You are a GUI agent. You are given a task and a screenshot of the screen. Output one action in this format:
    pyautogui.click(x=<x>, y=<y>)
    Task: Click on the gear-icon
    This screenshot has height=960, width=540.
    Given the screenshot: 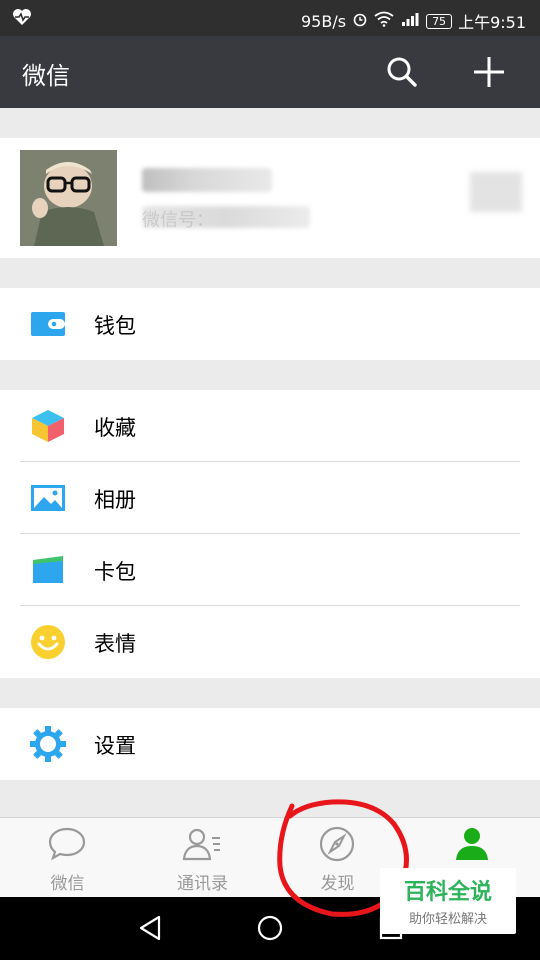 What is the action you would take?
    pyautogui.click(x=48, y=744)
    